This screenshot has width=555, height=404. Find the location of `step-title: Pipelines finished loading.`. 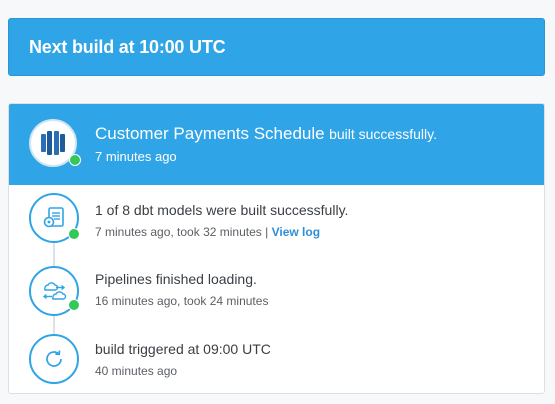

step-title: Pipelines finished loading. is located at coordinates (176, 279).